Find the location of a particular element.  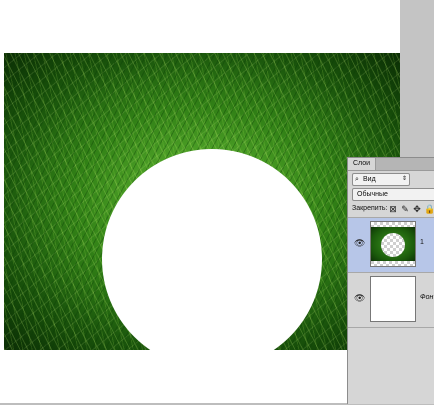

layer-name: 1 is located at coordinates (422, 243).